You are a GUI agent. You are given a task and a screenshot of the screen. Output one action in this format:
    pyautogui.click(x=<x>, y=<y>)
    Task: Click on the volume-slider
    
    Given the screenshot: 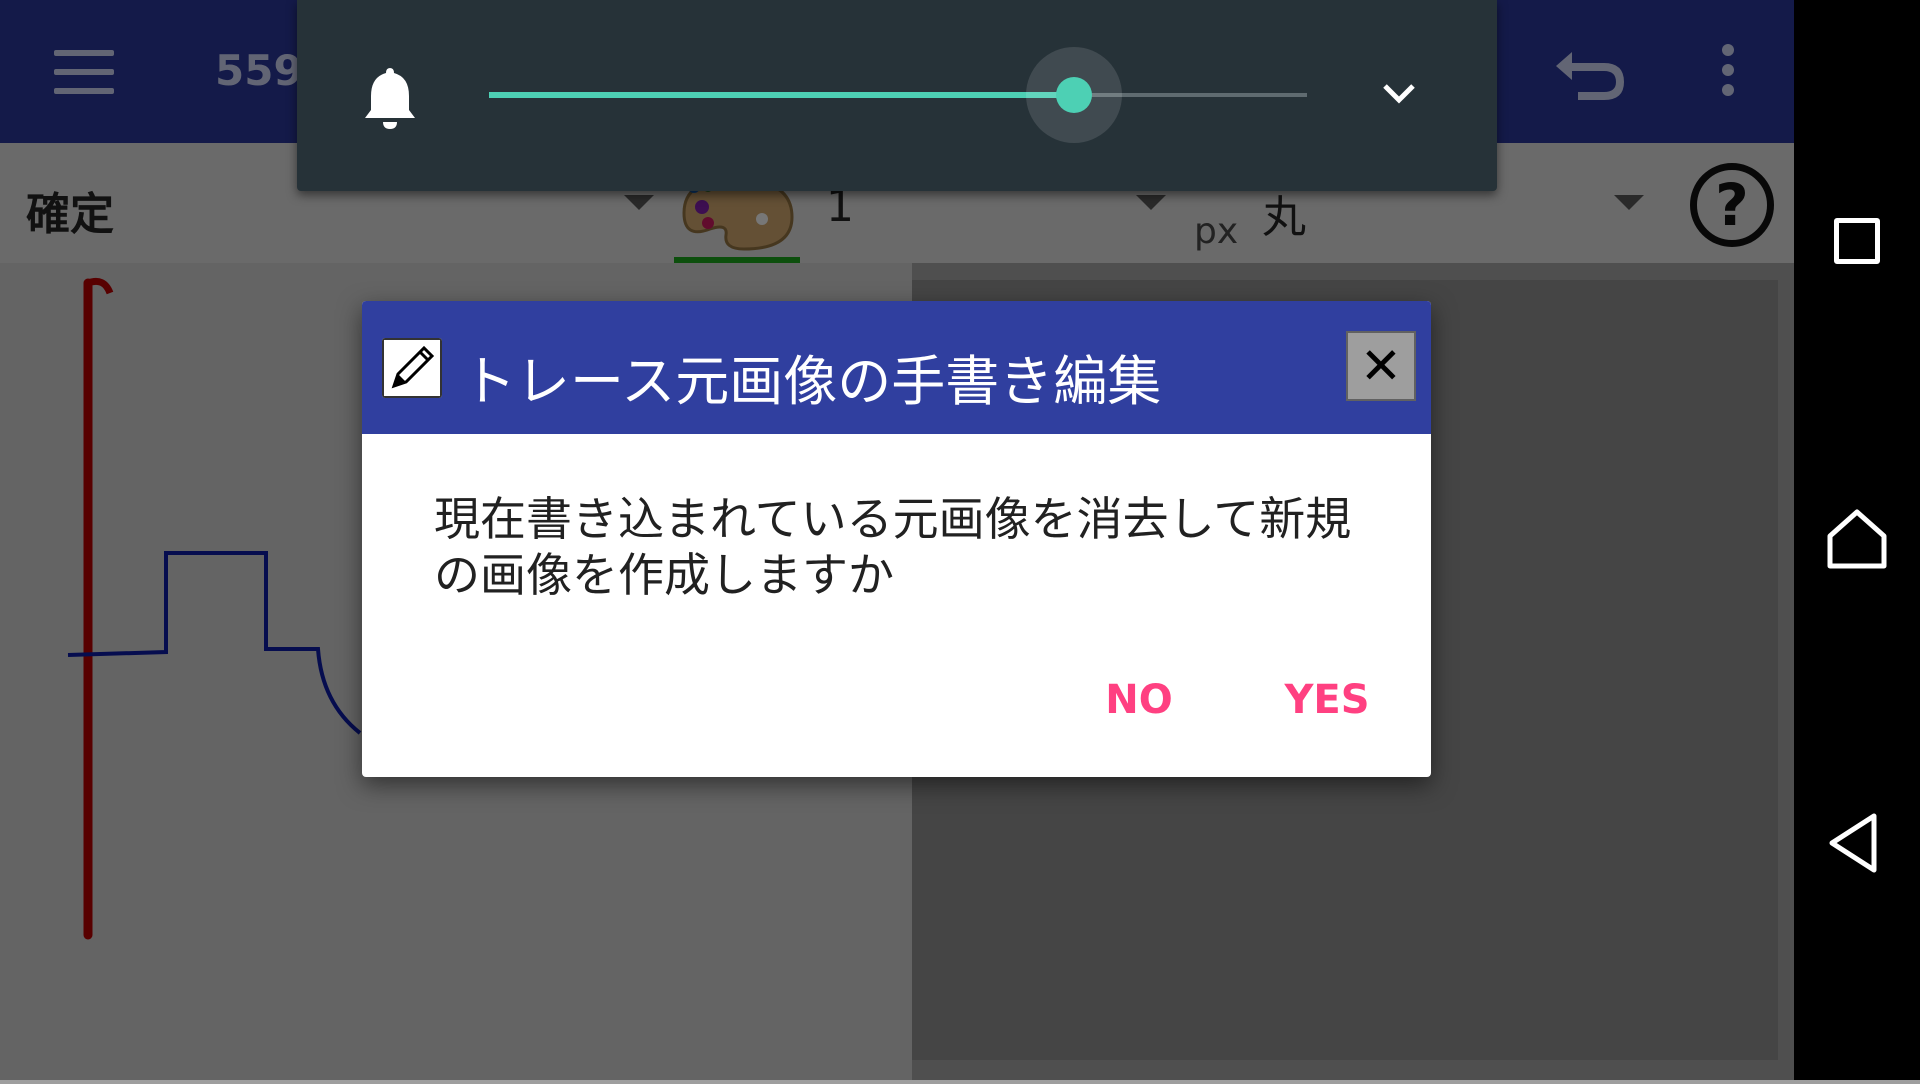 What is the action you would take?
    pyautogui.click(x=898, y=95)
    